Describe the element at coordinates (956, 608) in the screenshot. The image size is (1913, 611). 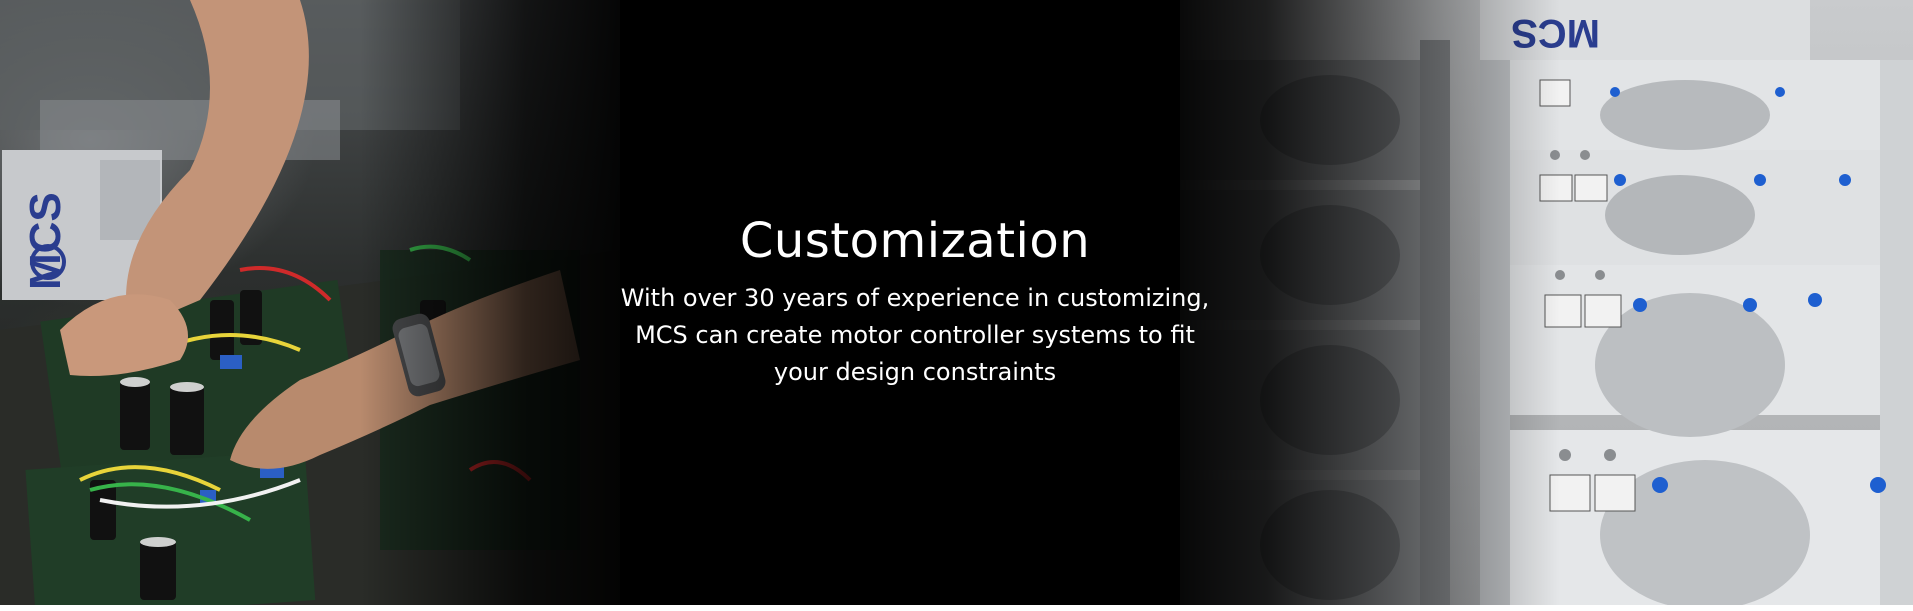
I see `bottom-divider` at that location.